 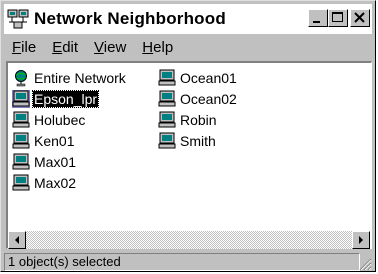 What do you see at coordinates (65, 47) in the screenshot?
I see `menu-edit: Edit` at bounding box center [65, 47].